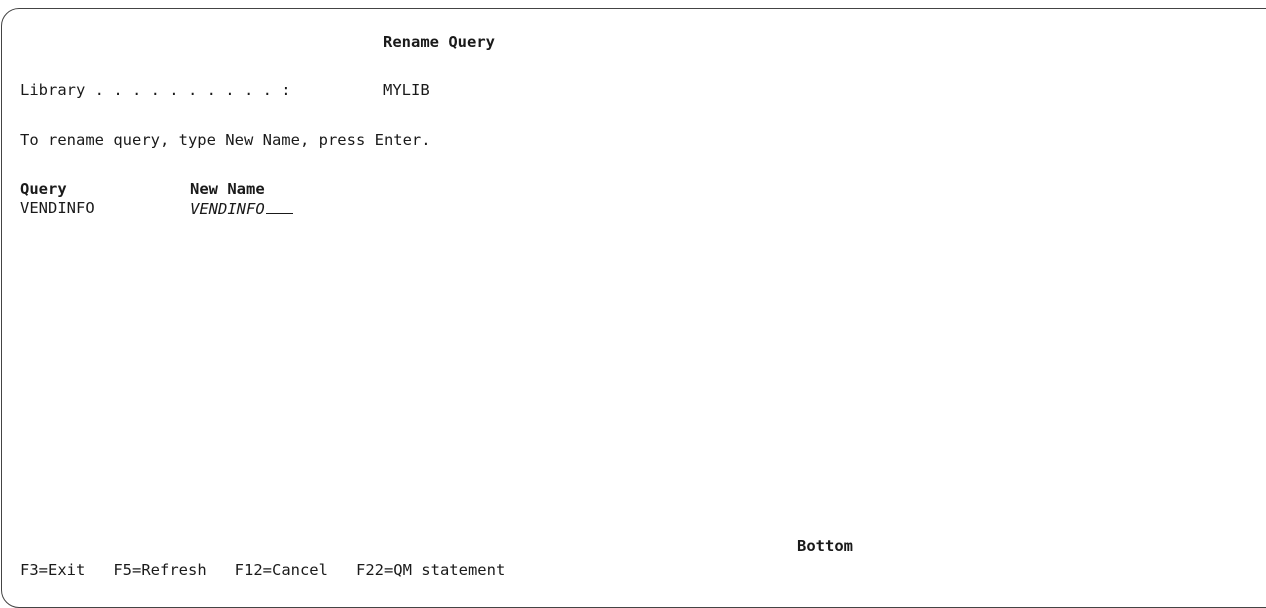 This screenshot has width=1266, height=608. What do you see at coordinates (227, 209) in the screenshot?
I see `new-name-input-value: VENDINFO` at bounding box center [227, 209].